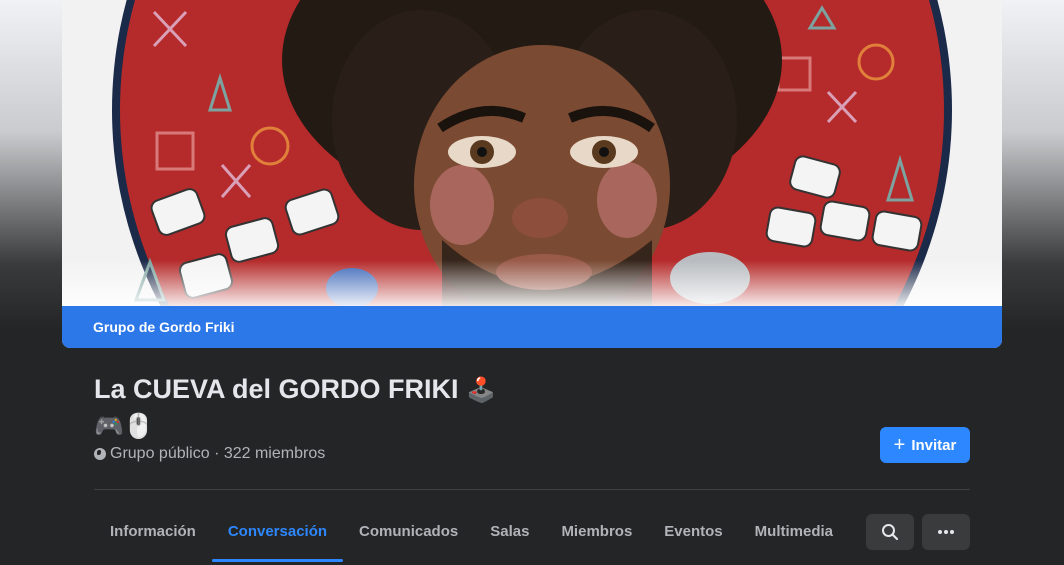 The width and height of the screenshot is (1064, 565). What do you see at coordinates (124, 426) in the screenshot?
I see `gamepad-mouse-icons: 🎮🖱️` at bounding box center [124, 426].